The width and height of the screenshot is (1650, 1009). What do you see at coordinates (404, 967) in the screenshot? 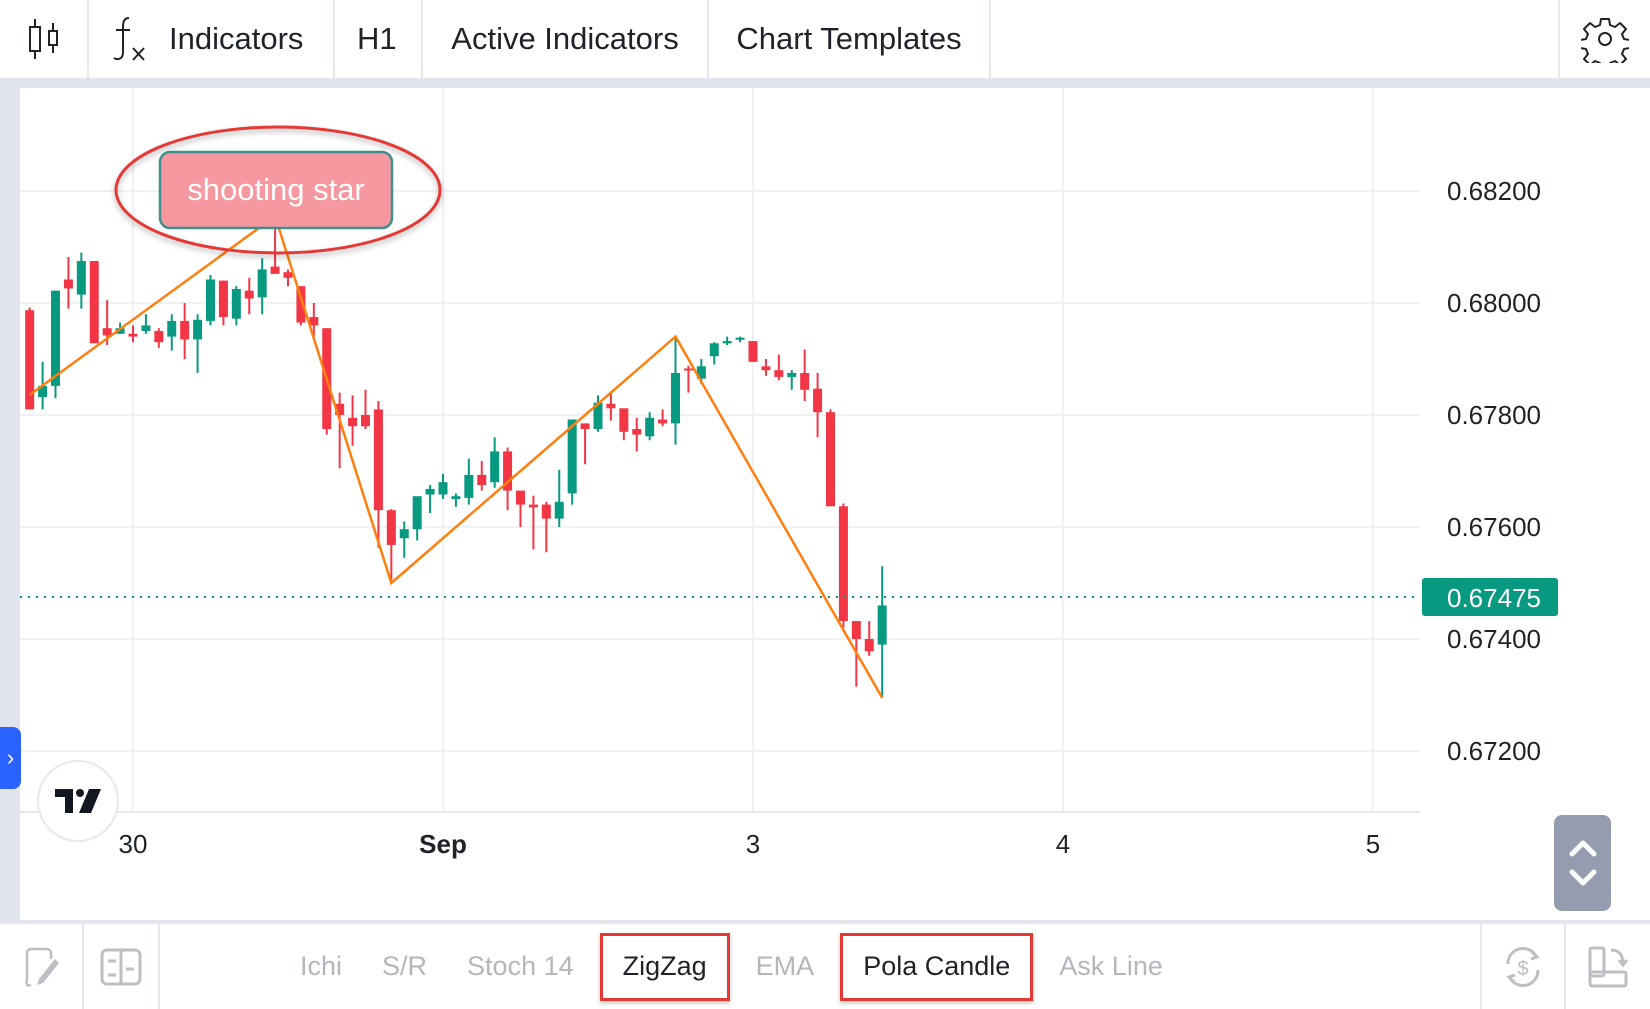
I see `tab-sr: S/R` at bounding box center [404, 967].